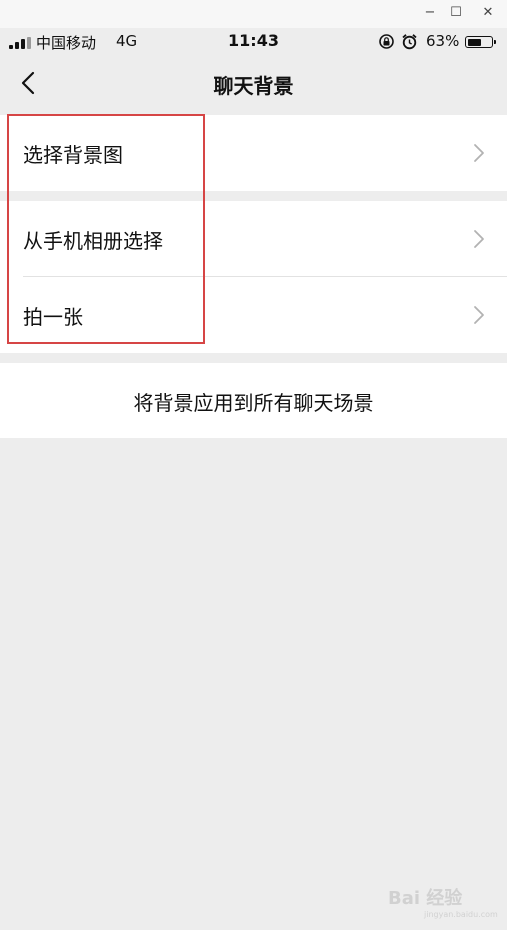 This screenshot has width=507, height=930. I want to click on baidu-watermark: Bai 经验 jingyan.baidu.com, so click(443, 894).